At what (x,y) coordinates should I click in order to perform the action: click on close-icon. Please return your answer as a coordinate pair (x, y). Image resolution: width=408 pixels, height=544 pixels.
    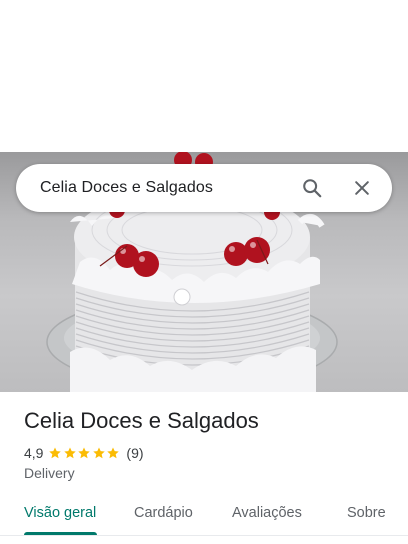
    Looking at the image, I should click on (362, 188).